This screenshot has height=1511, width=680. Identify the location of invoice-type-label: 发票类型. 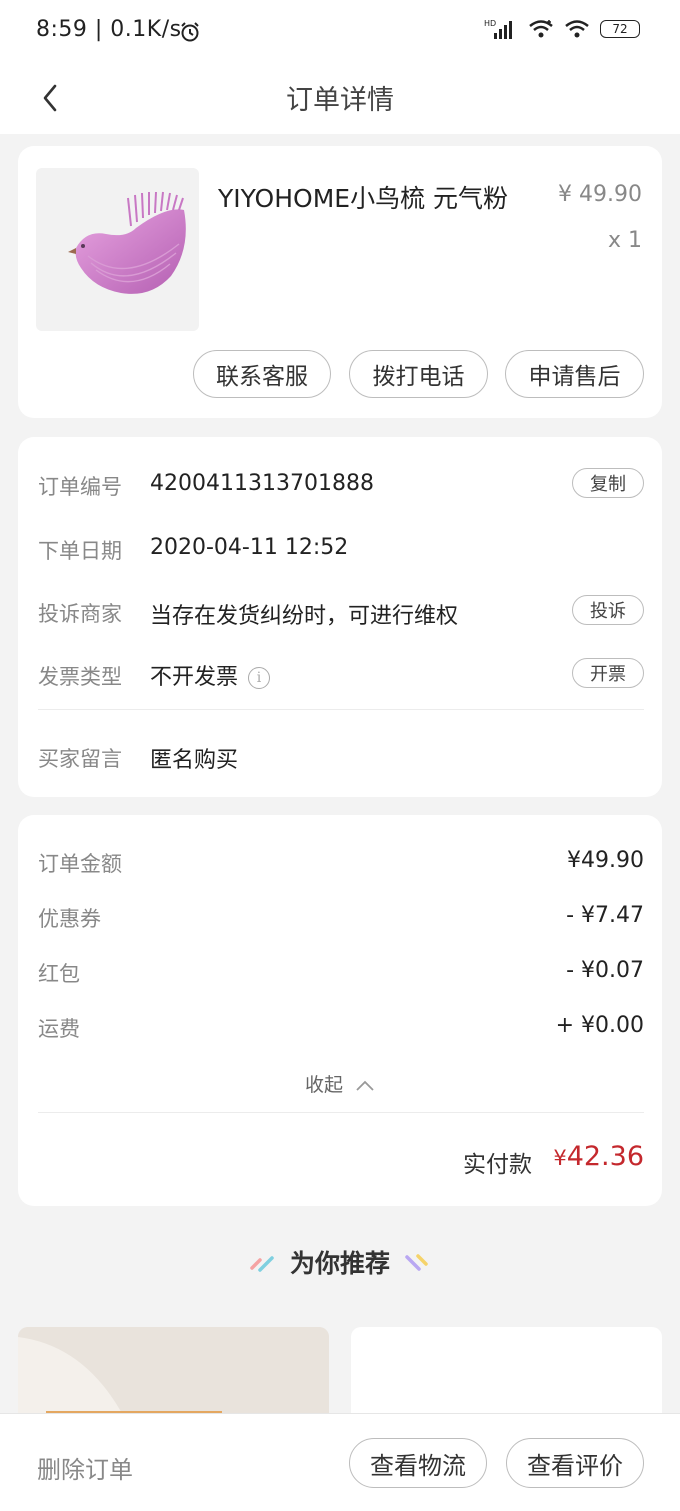
(80, 677).